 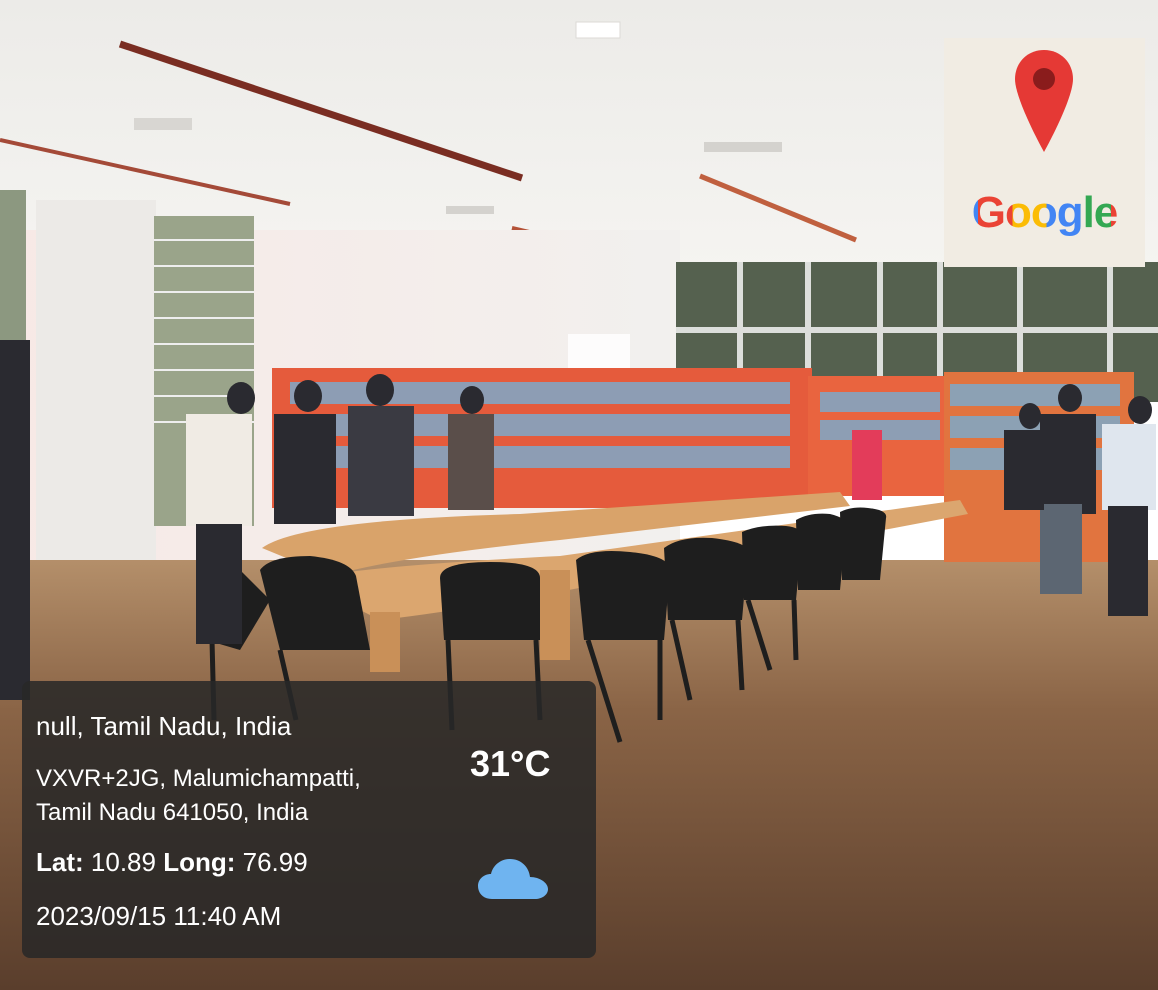 What do you see at coordinates (123, 862) in the screenshot?
I see `lat-value: 10.89` at bounding box center [123, 862].